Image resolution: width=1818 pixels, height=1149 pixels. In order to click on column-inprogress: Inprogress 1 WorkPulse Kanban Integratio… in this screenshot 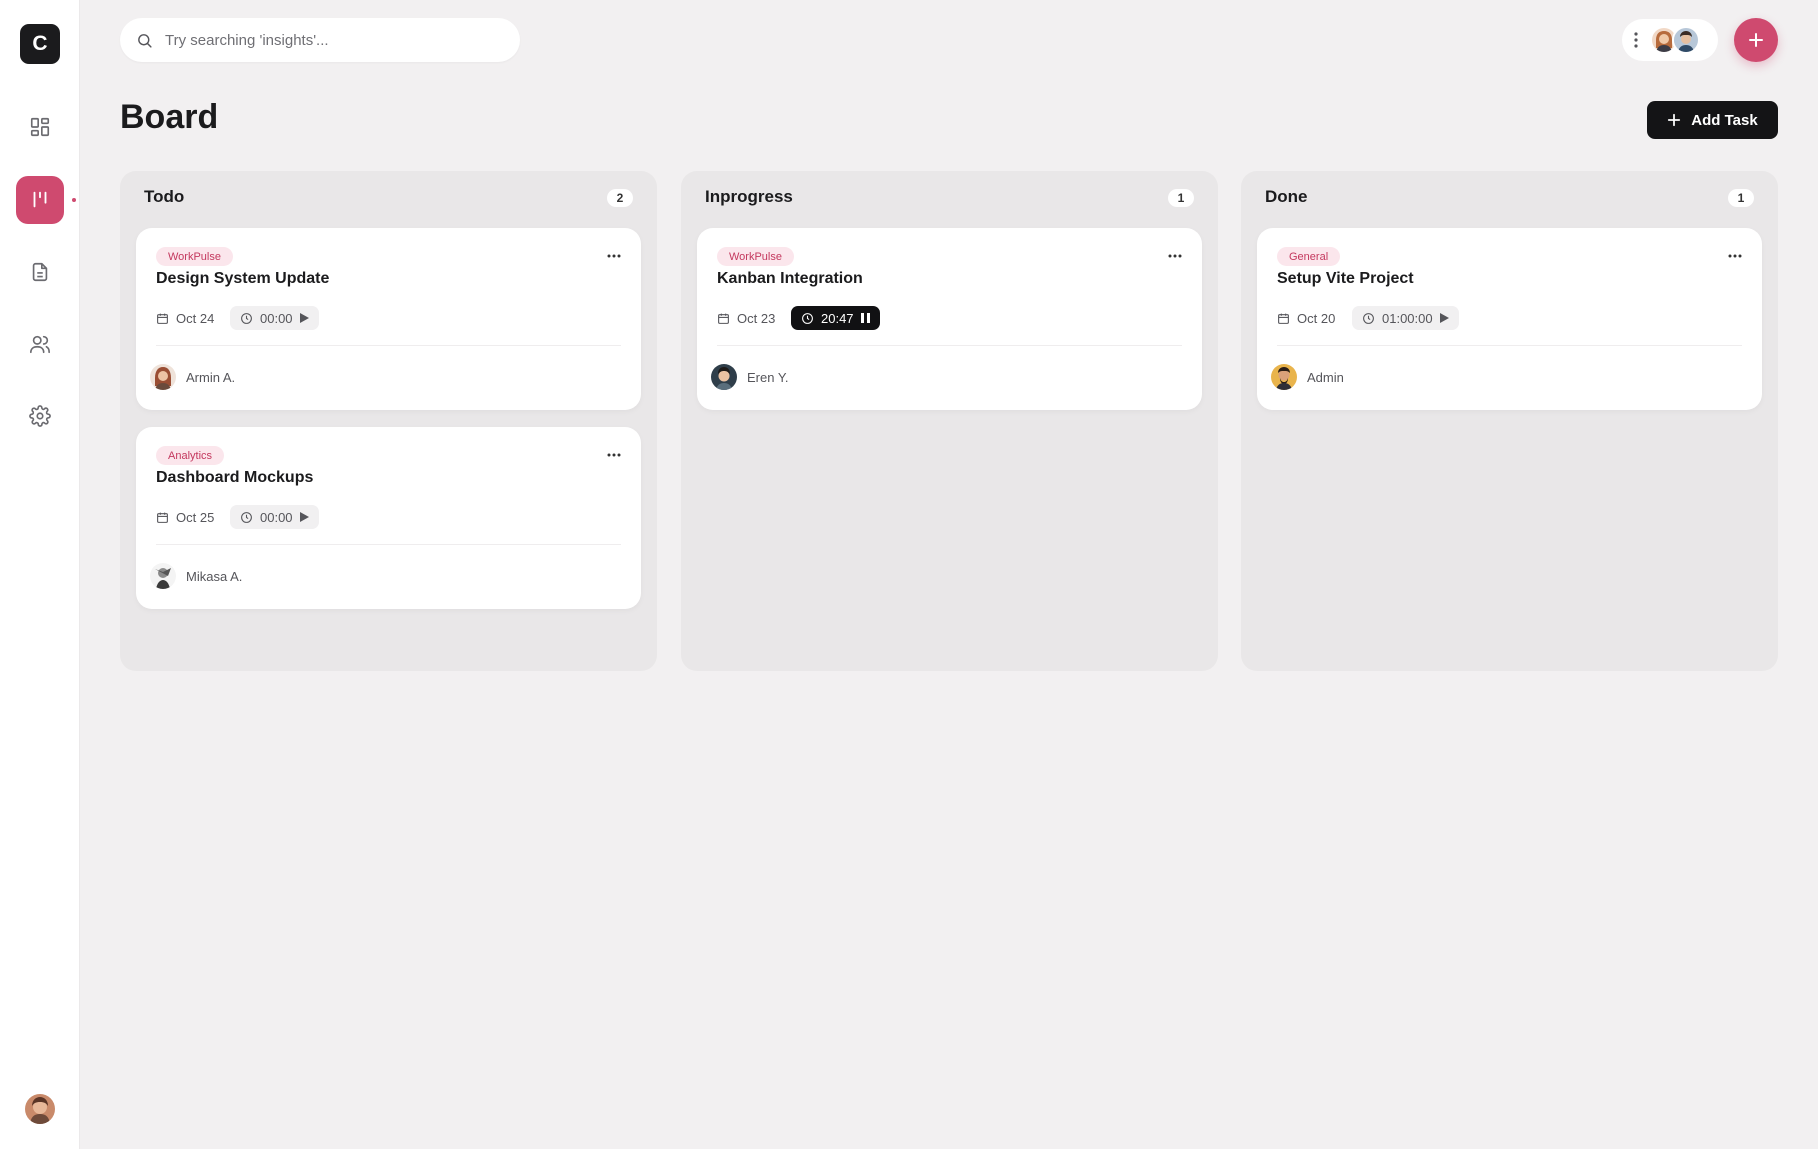, I will do `click(949, 421)`.